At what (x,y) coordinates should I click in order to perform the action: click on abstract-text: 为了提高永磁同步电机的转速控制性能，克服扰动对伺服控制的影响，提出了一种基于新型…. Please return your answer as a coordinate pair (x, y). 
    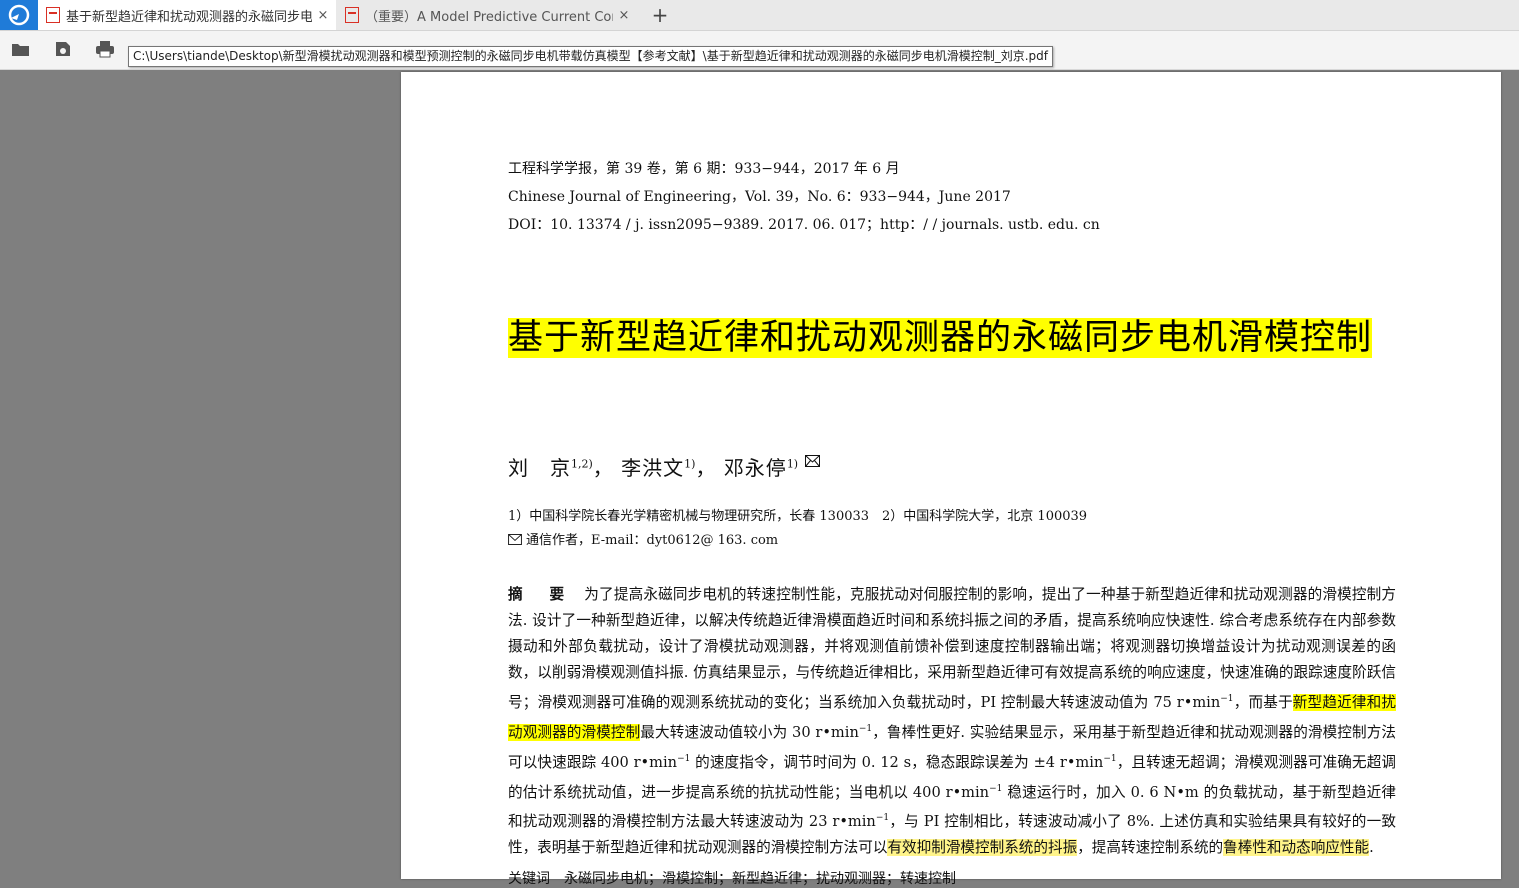
    Looking at the image, I should click on (952, 648).